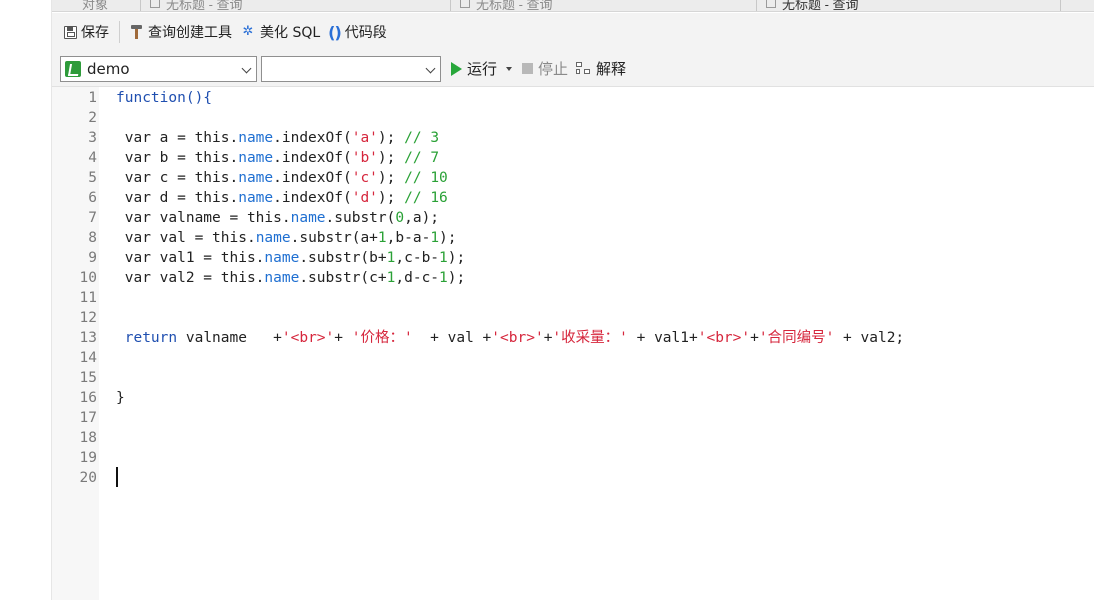 This screenshot has width=1094, height=600. What do you see at coordinates (177, 158) in the screenshot?
I see `code-token: var b = this.` at bounding box center [177, 158].